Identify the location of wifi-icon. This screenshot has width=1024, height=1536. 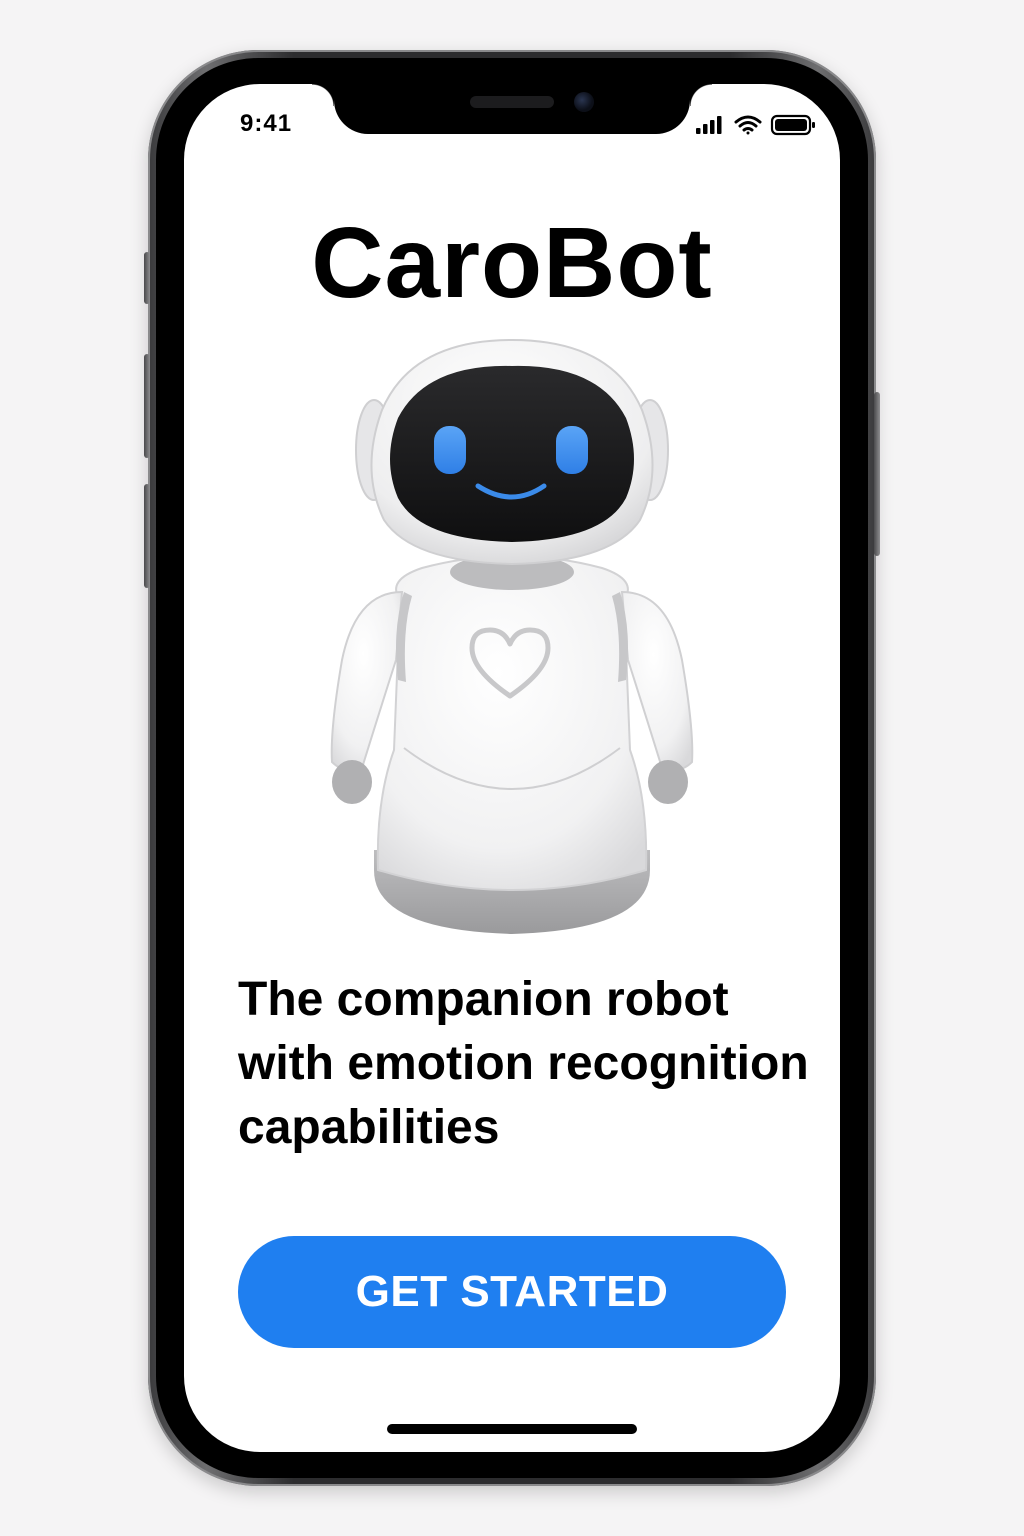
(748, 125).